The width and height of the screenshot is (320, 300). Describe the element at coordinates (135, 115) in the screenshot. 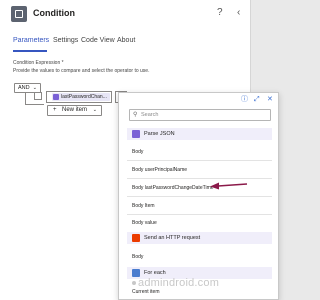

I see `search-icon: ⚲` at that location.